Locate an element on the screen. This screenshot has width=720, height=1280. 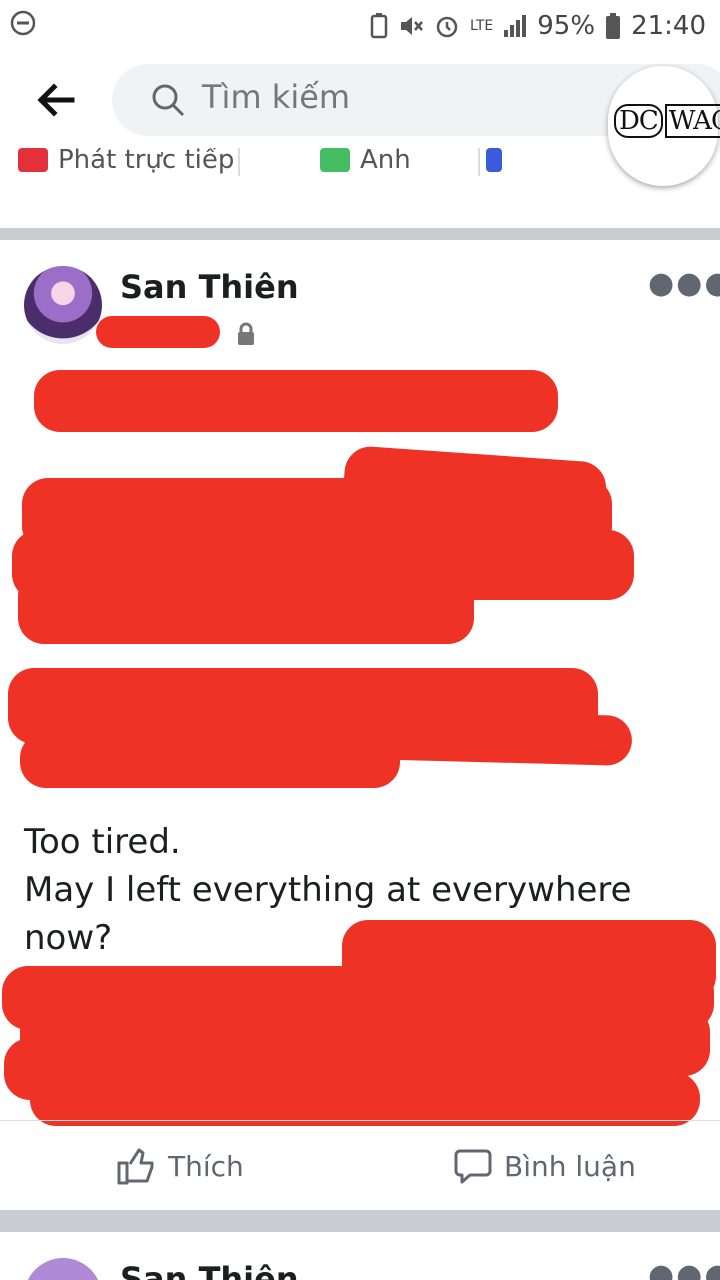
signal-icon is located at coordinates (515, 26).